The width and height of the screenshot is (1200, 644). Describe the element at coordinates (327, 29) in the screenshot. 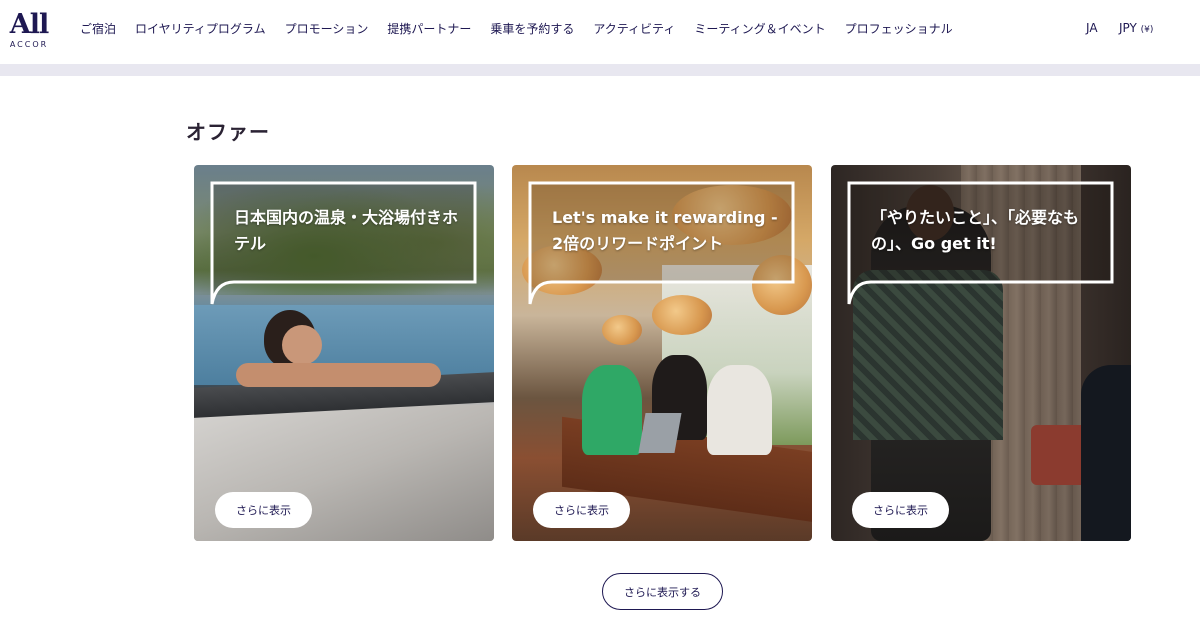

I see `nav-item-promotions: プロモーション` at that location.